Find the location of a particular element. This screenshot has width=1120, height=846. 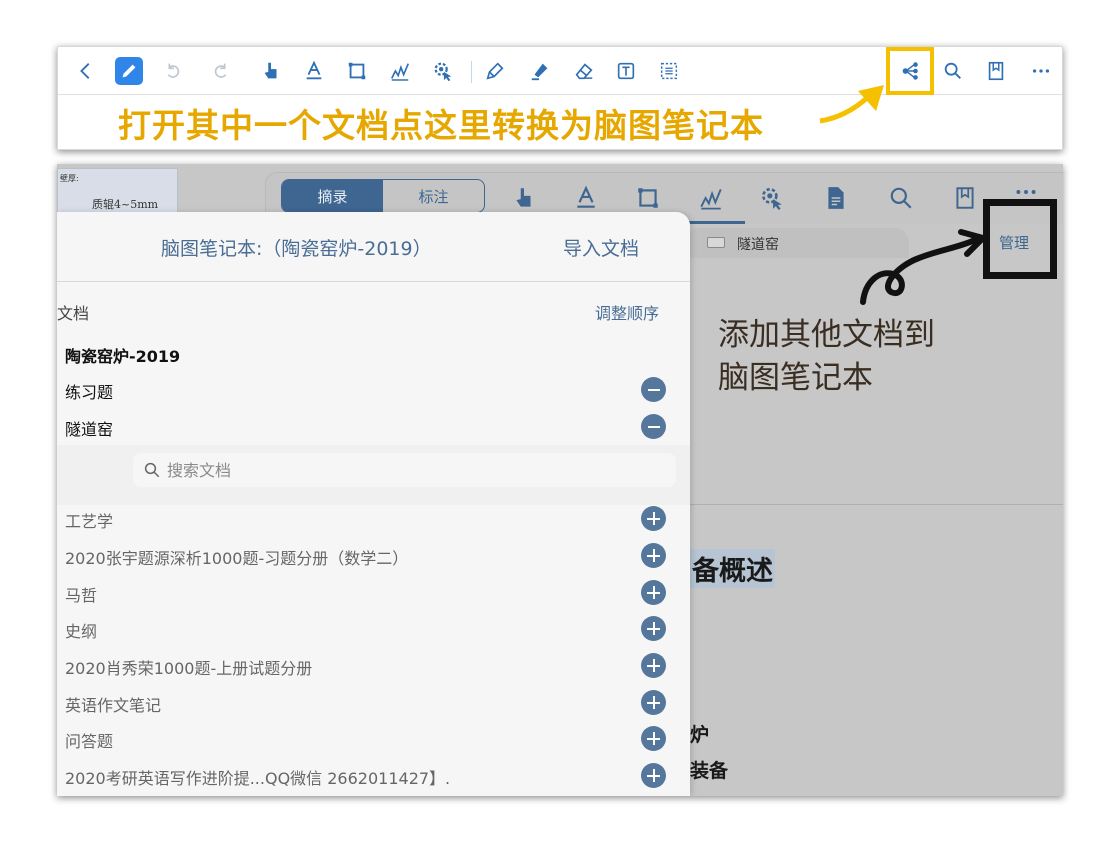

popover-header: 脑图笔记本:（陶瓷窑炉-2019） 导入文档 is located at coordinates (373, 247).